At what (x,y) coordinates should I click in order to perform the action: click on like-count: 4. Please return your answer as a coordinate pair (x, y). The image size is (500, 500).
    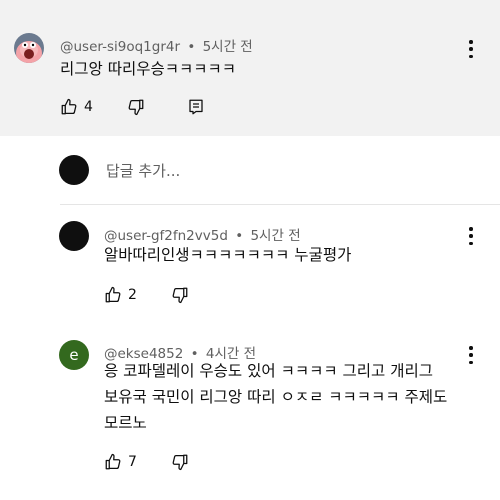
    Looking at the image, I should click on (88, 107).